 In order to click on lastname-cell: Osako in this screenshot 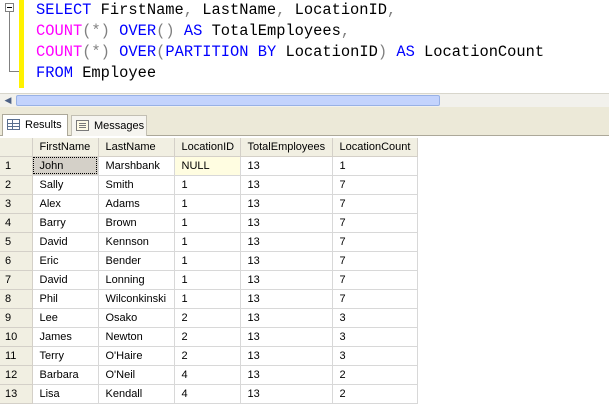, I will do `click(136, 318)`.